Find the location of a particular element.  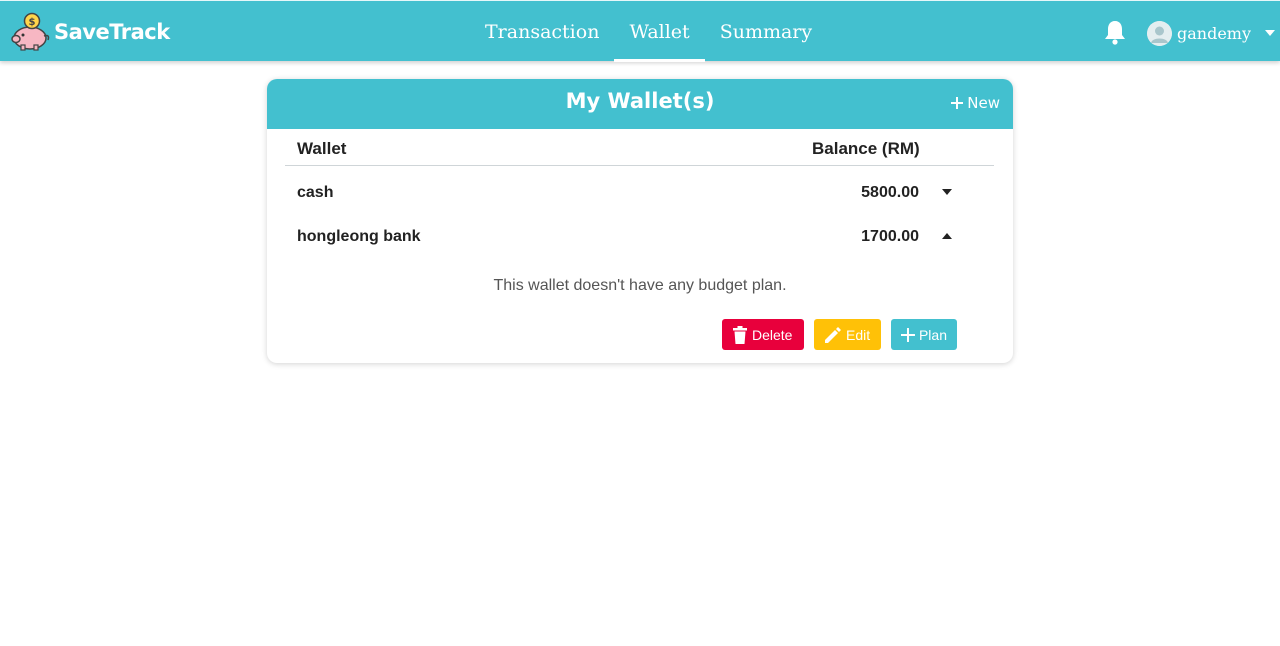

wallet-name: cash is located at coordinates (315, 192).